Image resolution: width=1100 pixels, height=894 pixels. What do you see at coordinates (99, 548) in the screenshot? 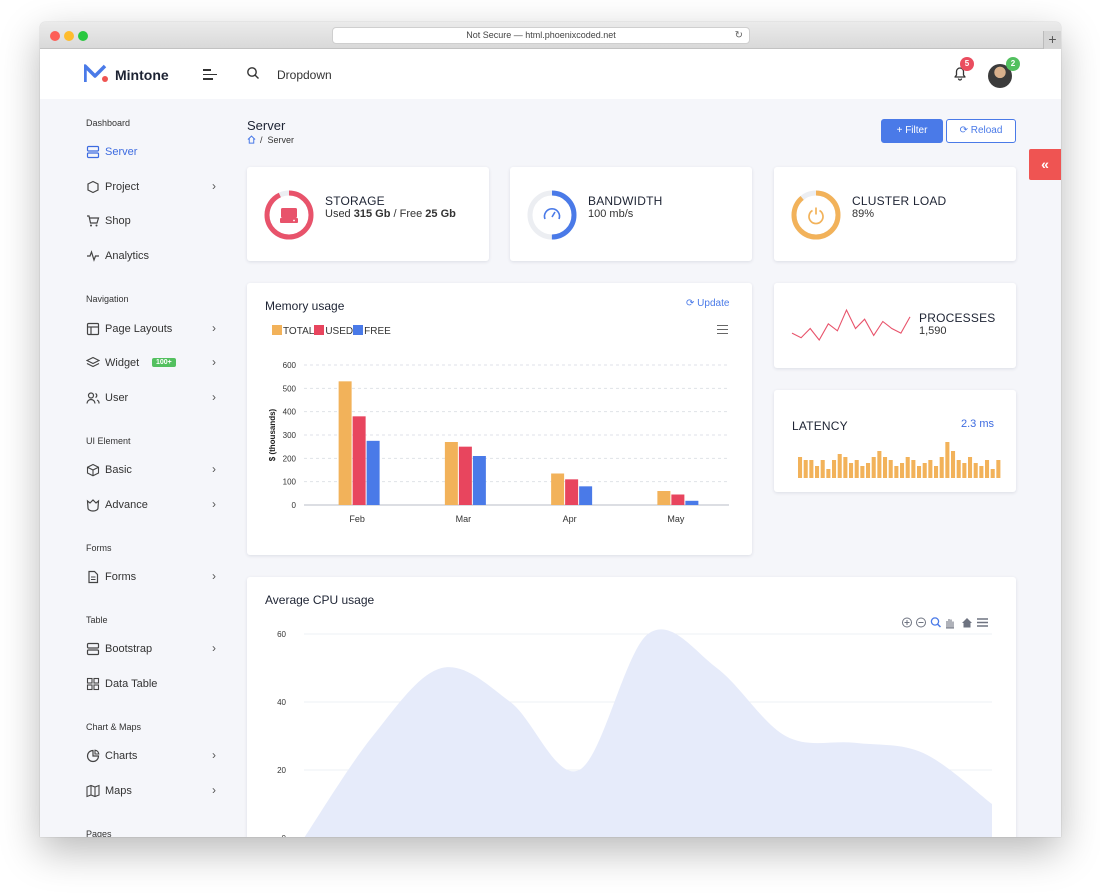
I see `sidebar-heading: Forms` at bounding box center [99, 548].